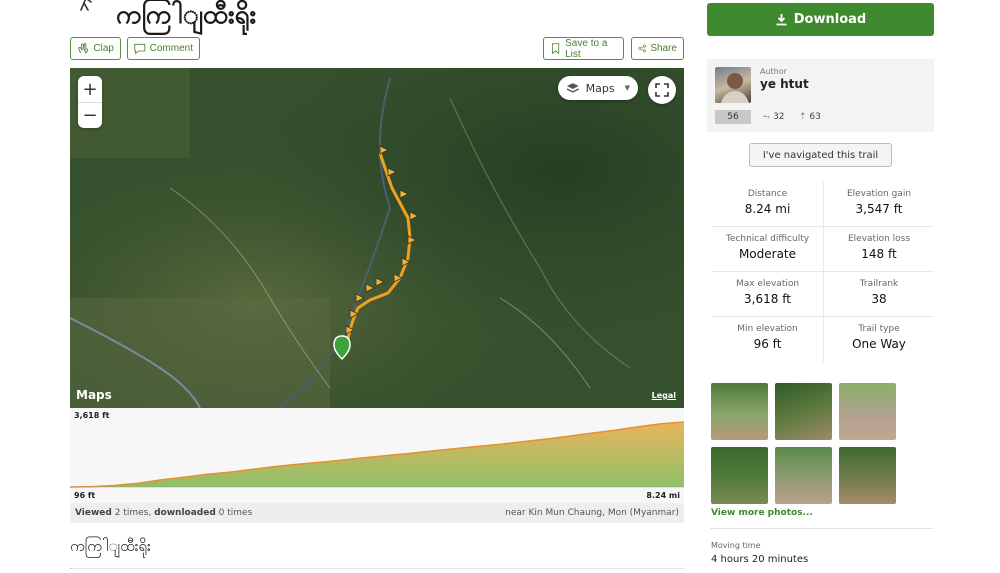  What do you see at coordinates (133, 513) in the screenshot?
I see `viewed-count: 2 times,` at bounding box center [133, 513].